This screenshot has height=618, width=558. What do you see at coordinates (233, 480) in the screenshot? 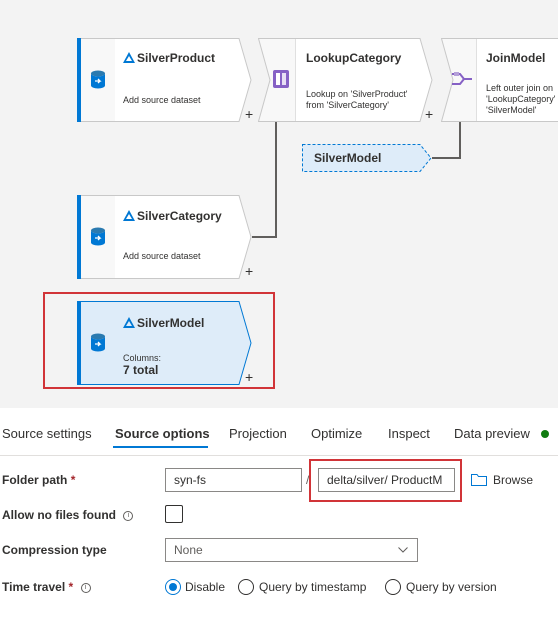
I see `container-input: syn-fs` at bounding box center [233, 480].